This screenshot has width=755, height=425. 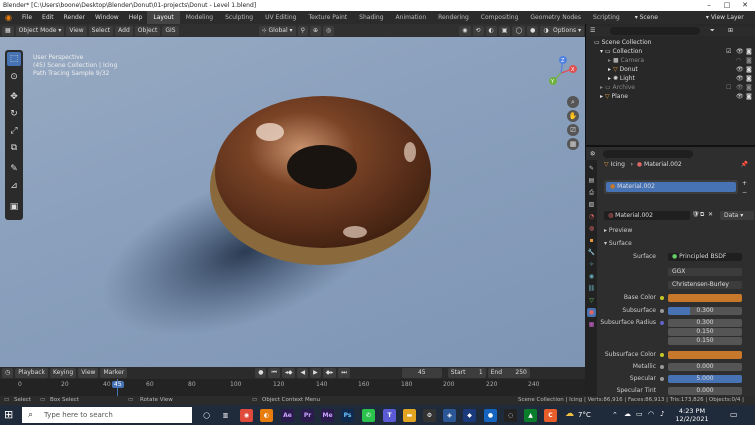 What do you see at coordinates (266, 415) in the screenshot?
I see `blender-taskbar-icon: ◐` at bounding box center [266, 415].